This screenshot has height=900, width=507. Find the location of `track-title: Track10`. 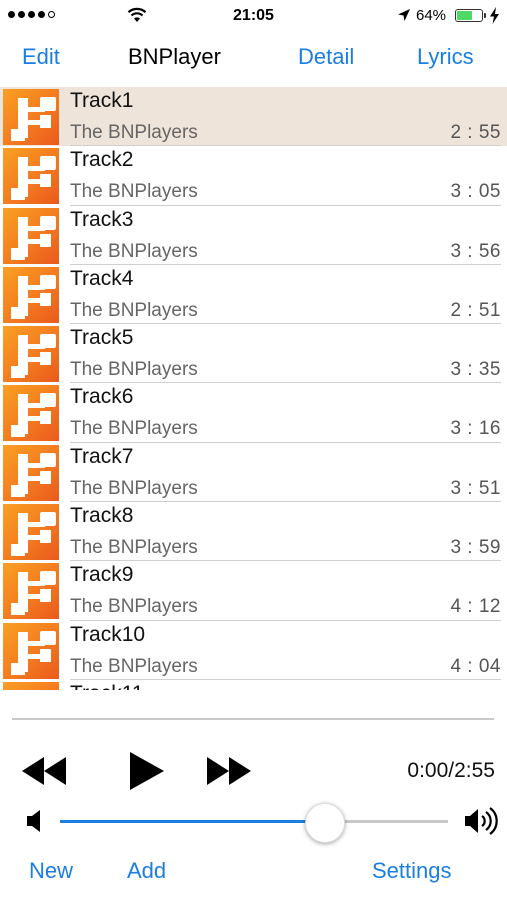

track-title: Track10 is located at coordinates (108, 634).